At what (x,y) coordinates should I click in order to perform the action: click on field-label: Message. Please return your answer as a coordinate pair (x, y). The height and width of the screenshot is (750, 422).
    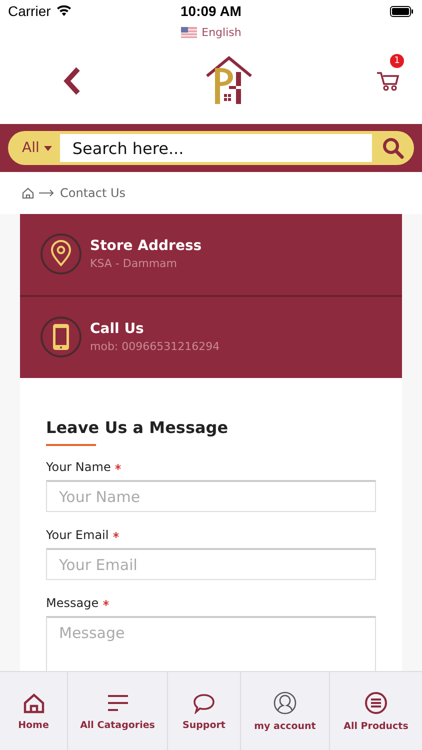
    Looking at the image, I should click on (72, 603).